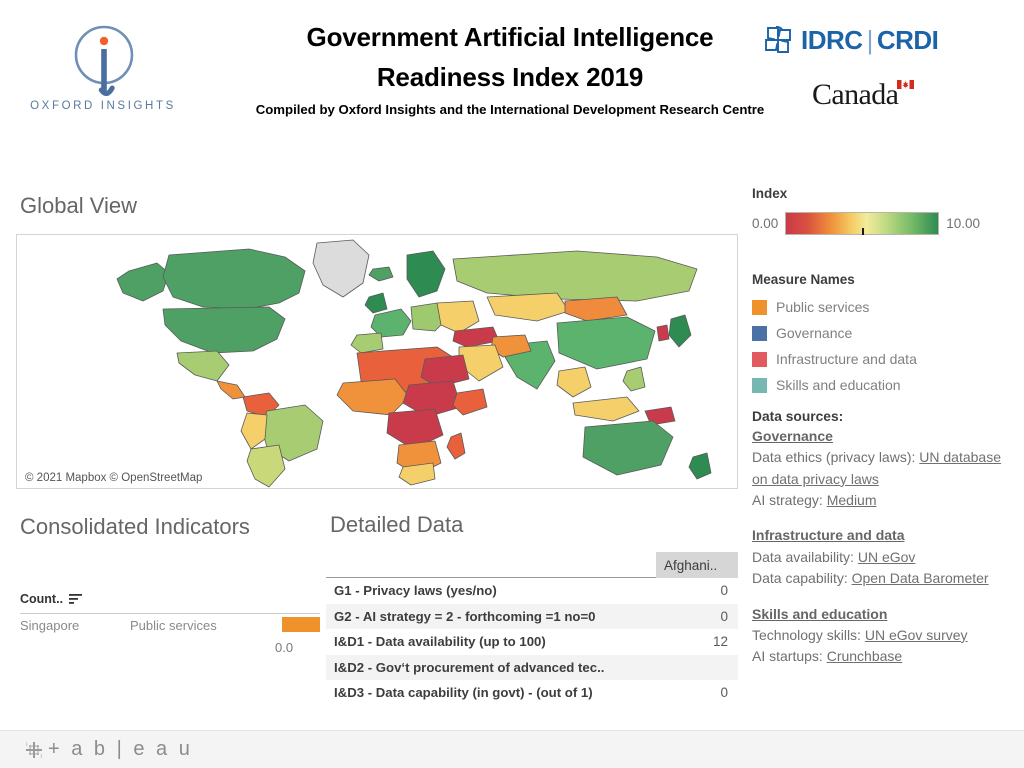 This screenshot has height=768, width=1024. What do you see at coordinates (104, 60) in the screenshot?
I see `oxford-insights-icon` at bounding box center [104, 60].